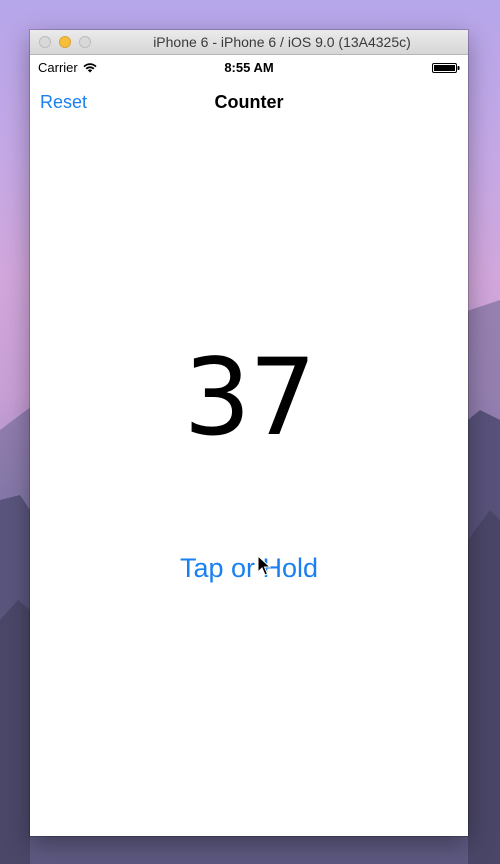 This screenshot has width=500, height=864. I want to click on nav-title: Counter, so click(249, 102).